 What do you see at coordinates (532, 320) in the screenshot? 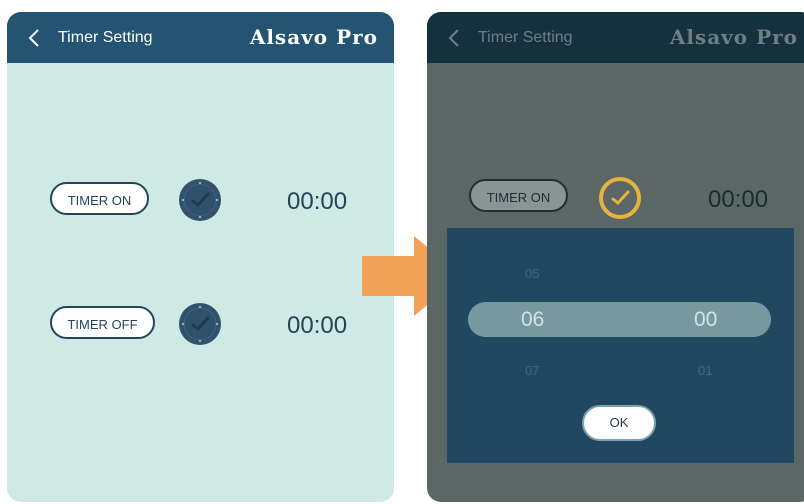
I see `hour-selected: 06` at bounding box center [532, 320].